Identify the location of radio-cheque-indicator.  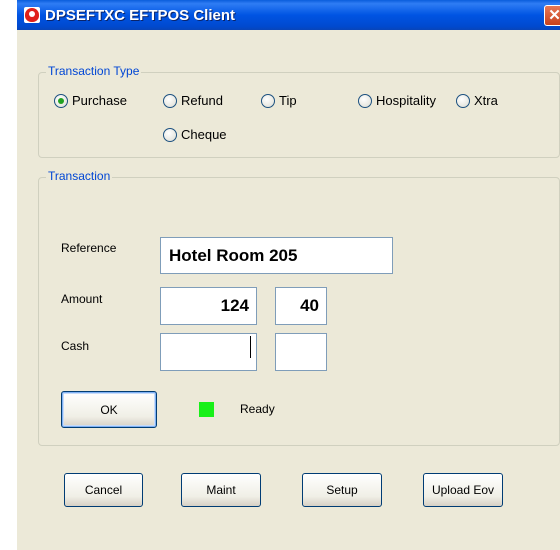
(170, 134).